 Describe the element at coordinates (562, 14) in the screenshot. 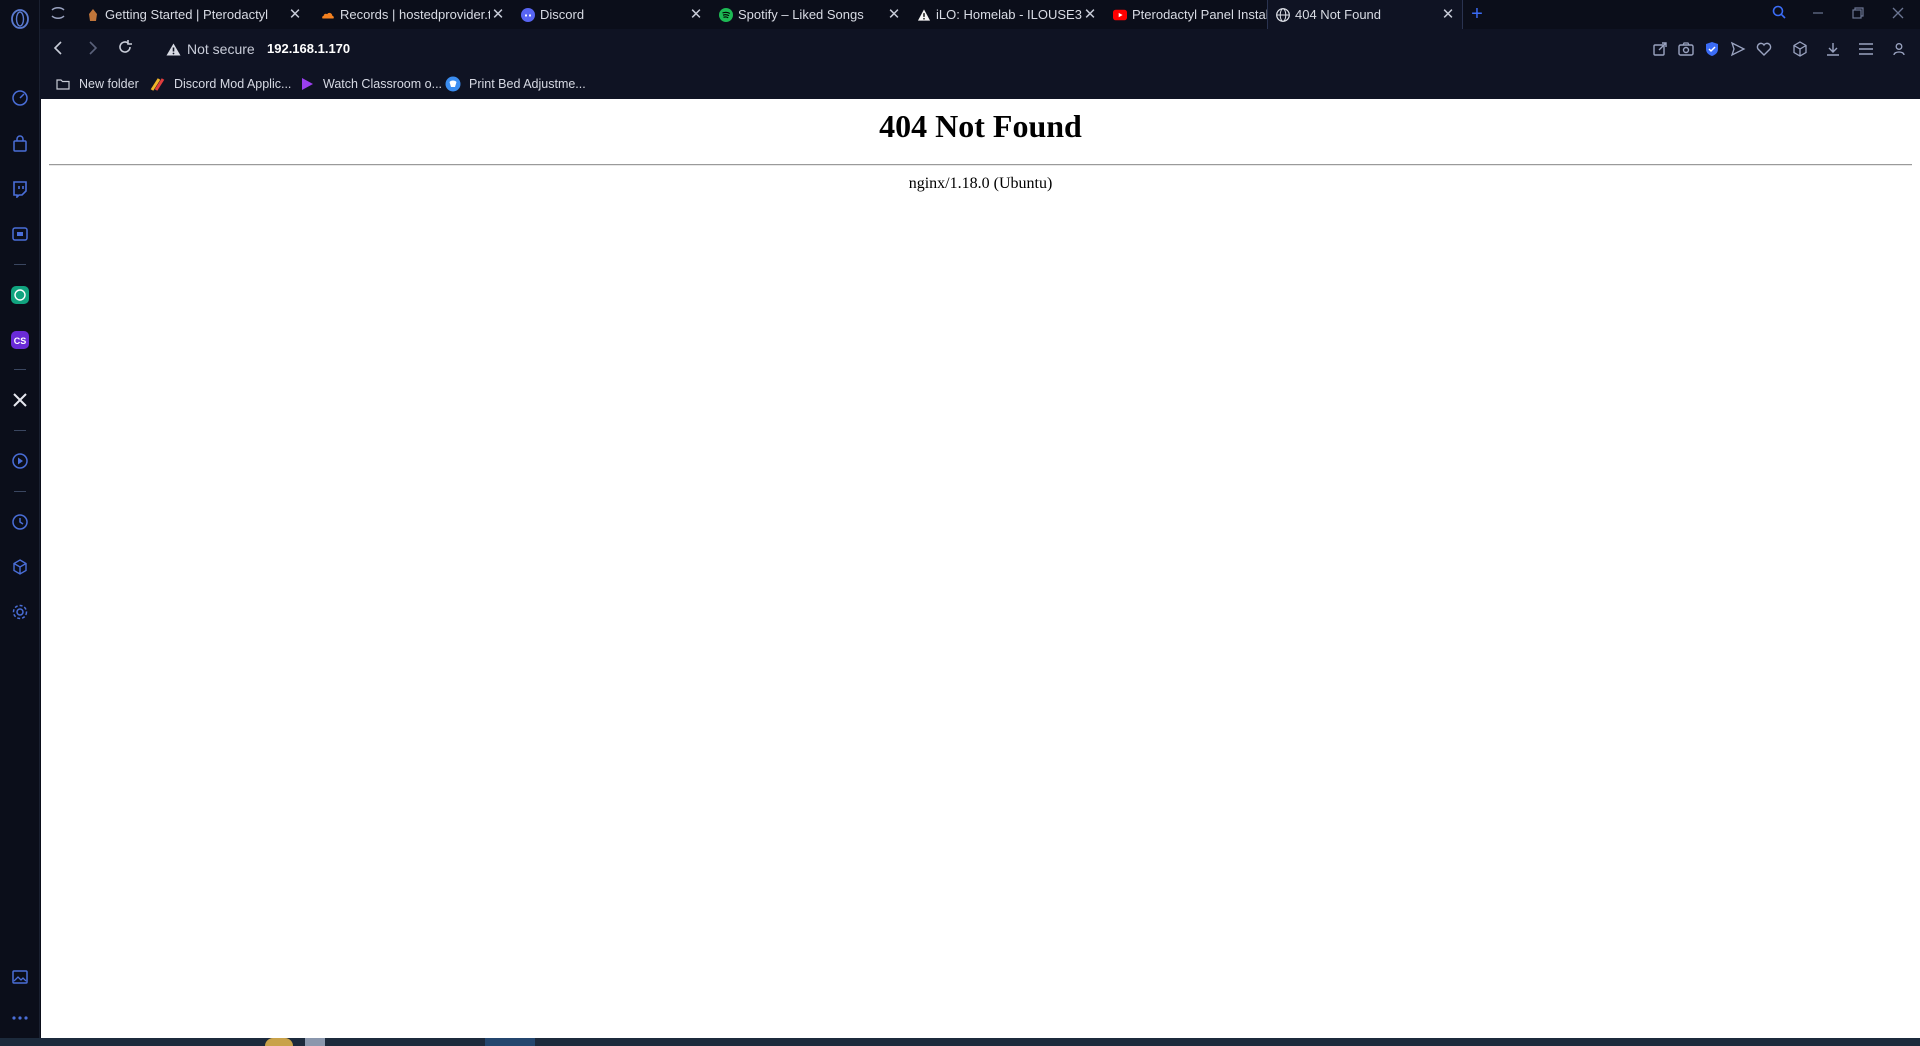

I see `tab-title: Discord` at that location.